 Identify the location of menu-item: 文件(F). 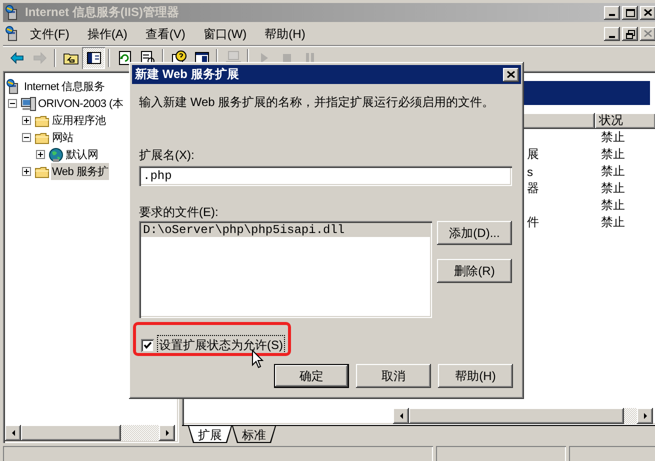
(49, 34).